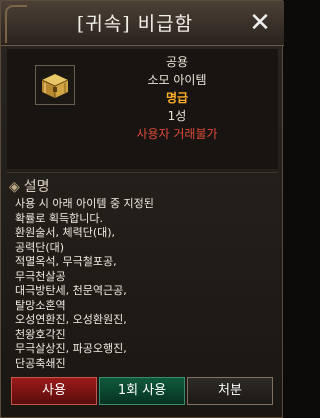 The image size is (320, 418). Describe the element at coordinates (54, 391) in the screenshot. I see `use-button: 사용` at that location.